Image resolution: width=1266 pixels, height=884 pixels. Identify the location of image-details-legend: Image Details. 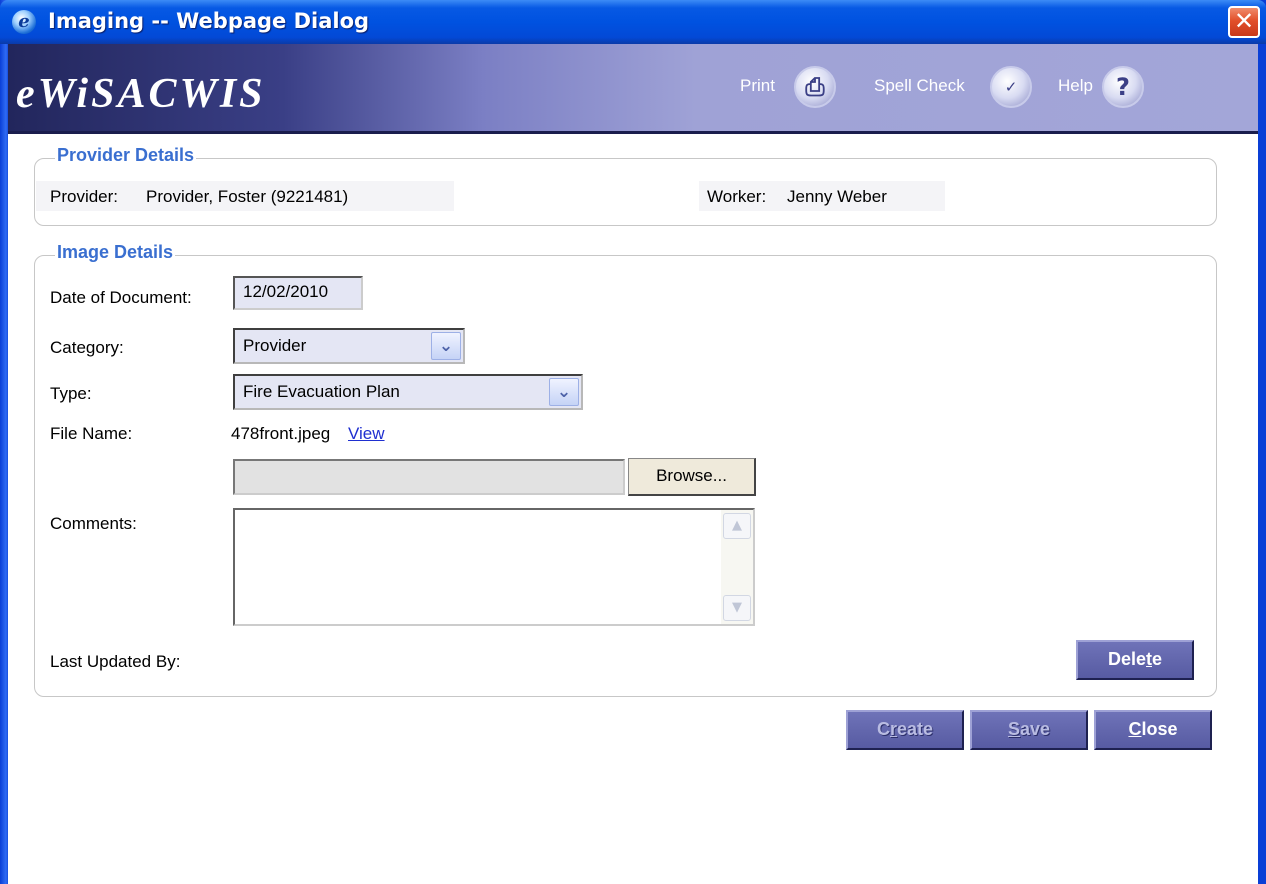
(115, 252).